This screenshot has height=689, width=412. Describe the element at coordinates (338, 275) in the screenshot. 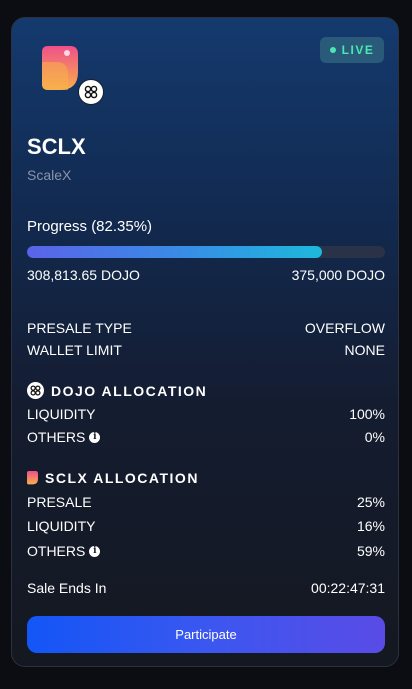

I see `goal-amount: 375,000 DOJO` at that location.